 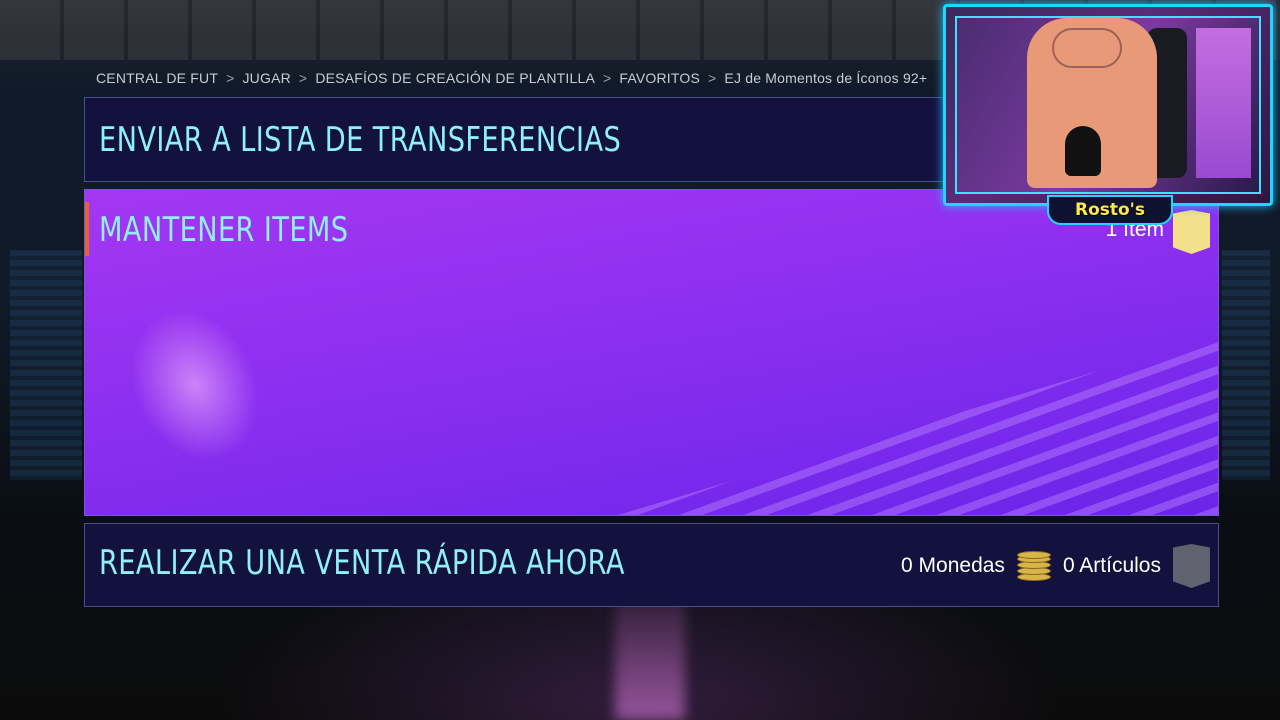 I want to click on send-to-transfer-list-label: ENVIAR A LISTA DE TRANSFERENCIAS, so click(x=360, y=140).